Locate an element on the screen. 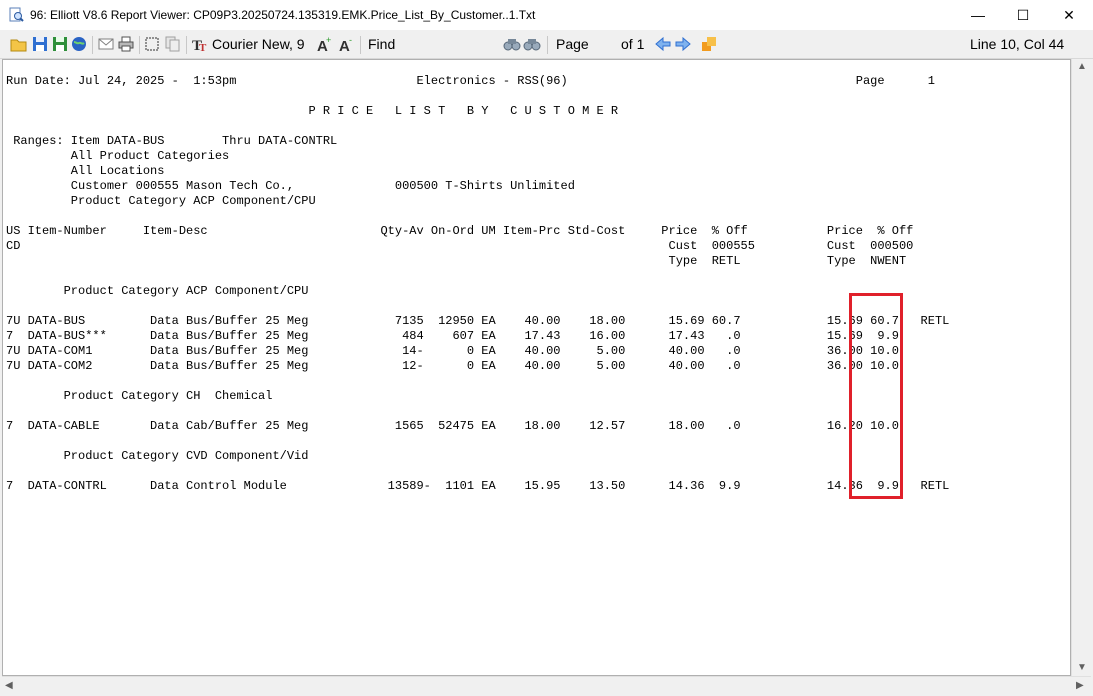 The height and width of the screenshot is (696, 1093). font-icon: TT is located at coordinates (200, 44).